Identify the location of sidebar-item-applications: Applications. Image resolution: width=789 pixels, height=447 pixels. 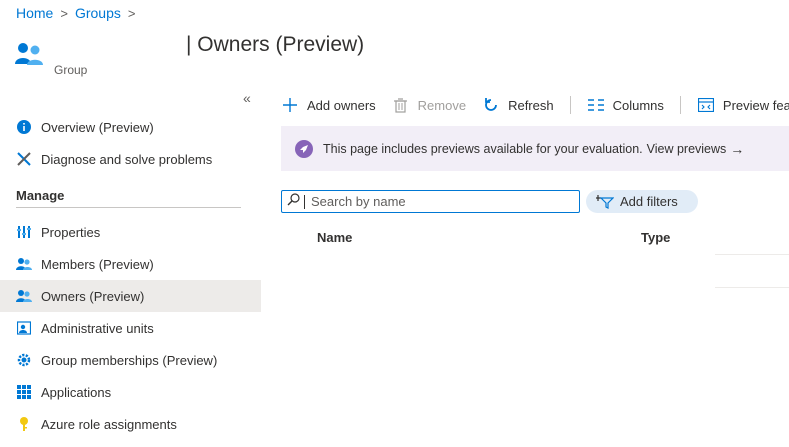
(130, 392).